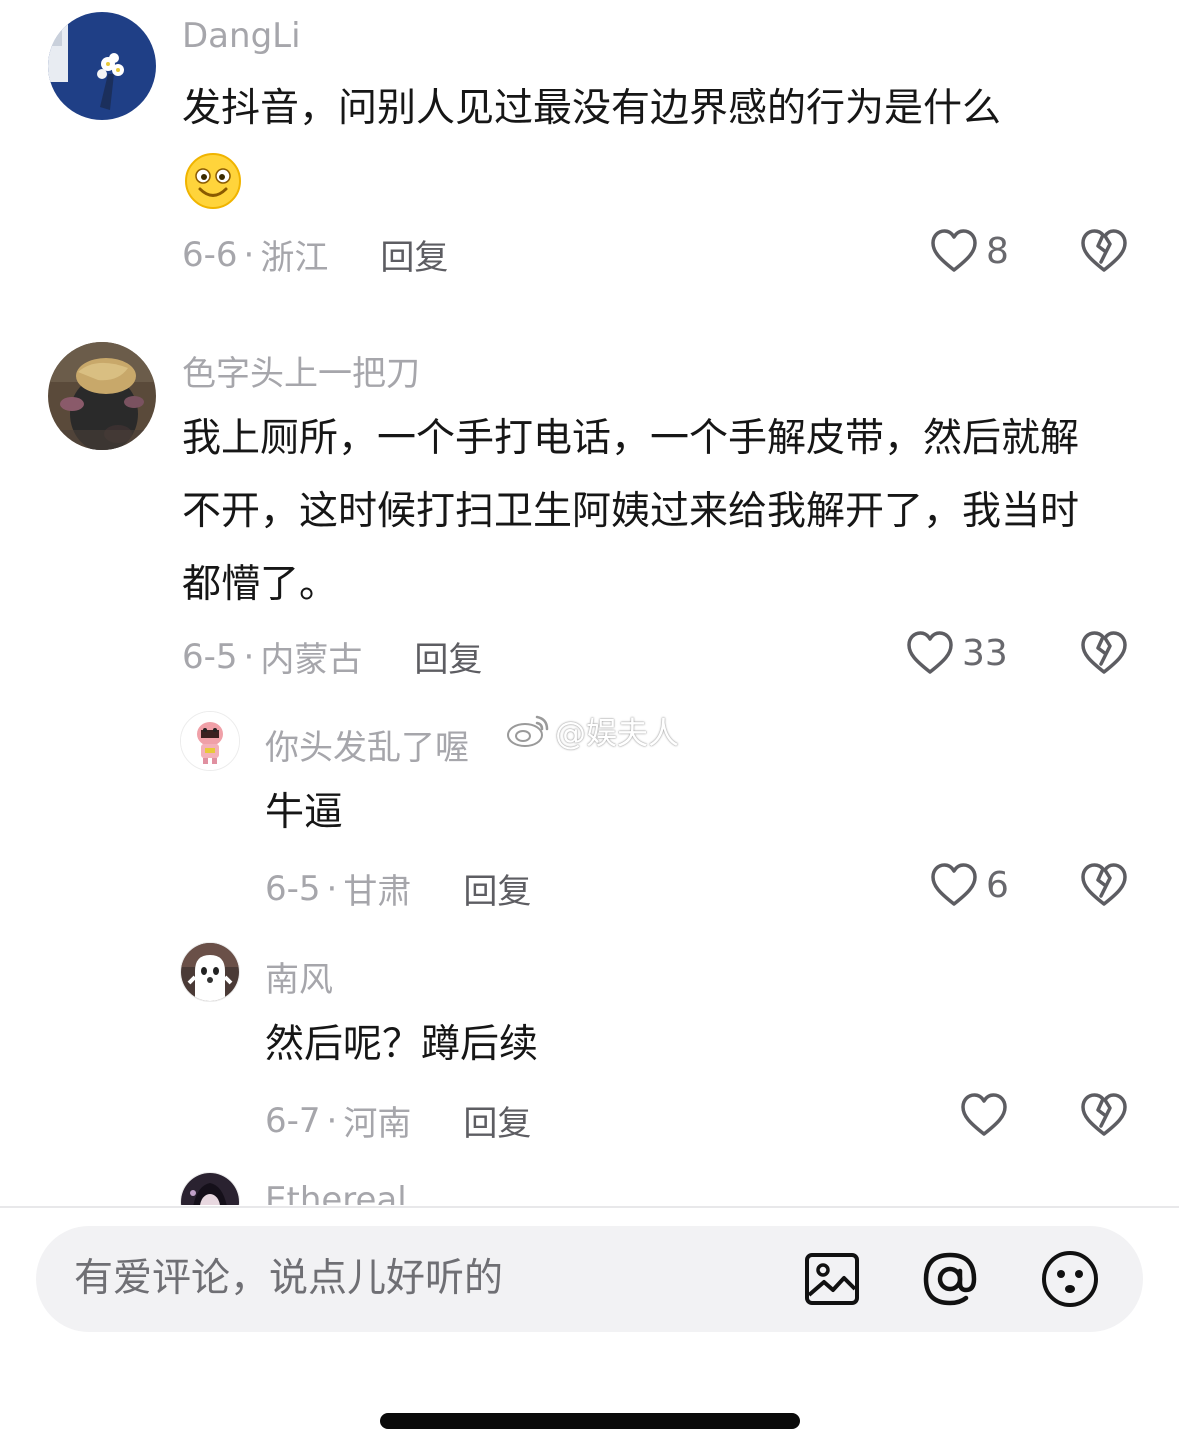 The image size is (1179, 1453). What do you see at coordinates (294, 258) in the screenshot?
I see `comment-location: 浙江` at bounding box center [294, 258].